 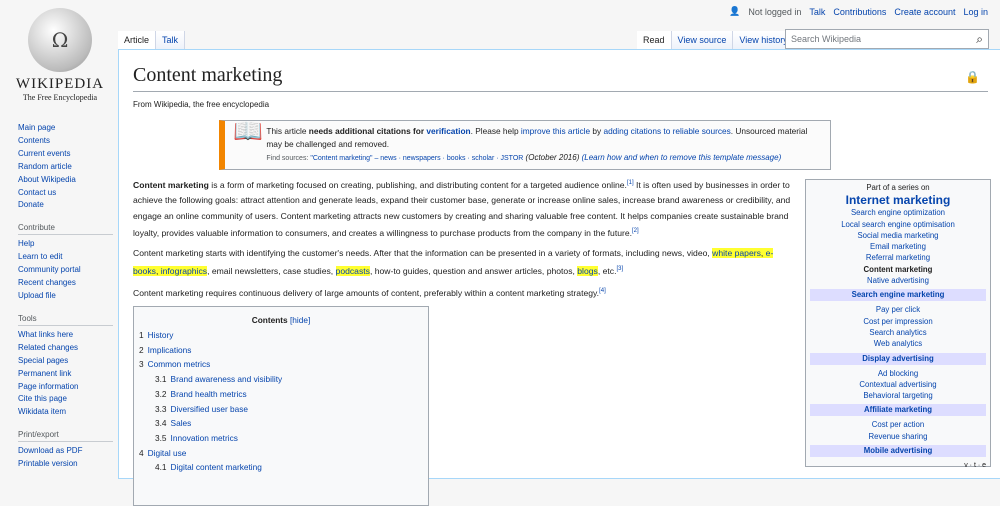 What do you see at coordinates (898, 295) in the screenshot?
I see `infobox-group-heading: Search engine marketing` at bounding box center [898, 295].